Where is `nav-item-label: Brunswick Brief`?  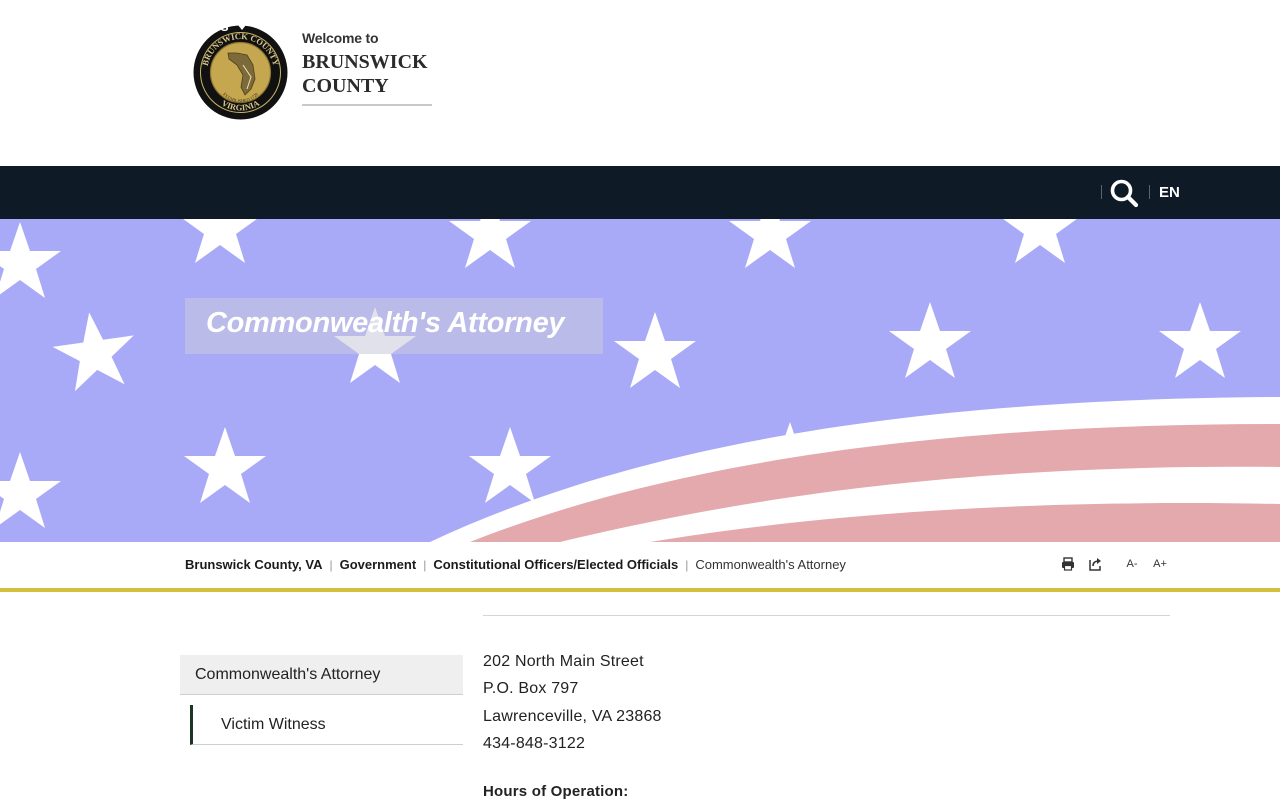
nav-item-label: Brunswick Brief is located at coordinates (1000, 26).